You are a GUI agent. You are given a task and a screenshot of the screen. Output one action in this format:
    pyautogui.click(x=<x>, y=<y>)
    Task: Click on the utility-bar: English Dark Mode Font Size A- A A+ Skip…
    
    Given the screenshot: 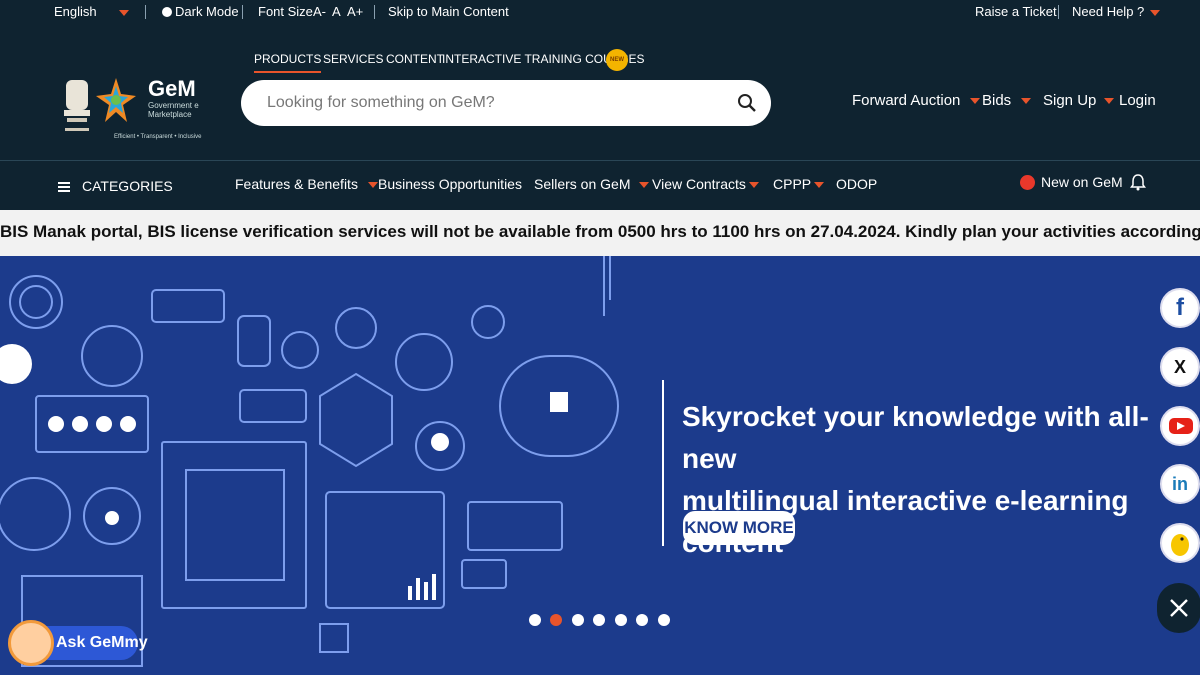 What is the action you would take?
    pyautogui.click(x=600, y=12)
    